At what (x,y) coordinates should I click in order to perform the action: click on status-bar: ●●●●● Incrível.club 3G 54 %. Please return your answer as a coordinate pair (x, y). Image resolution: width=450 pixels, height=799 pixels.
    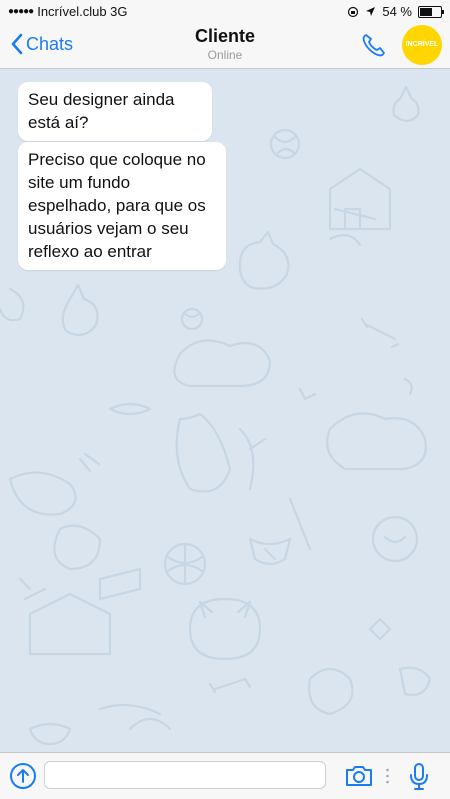
    Looking at the image, I should click on (225, 11).